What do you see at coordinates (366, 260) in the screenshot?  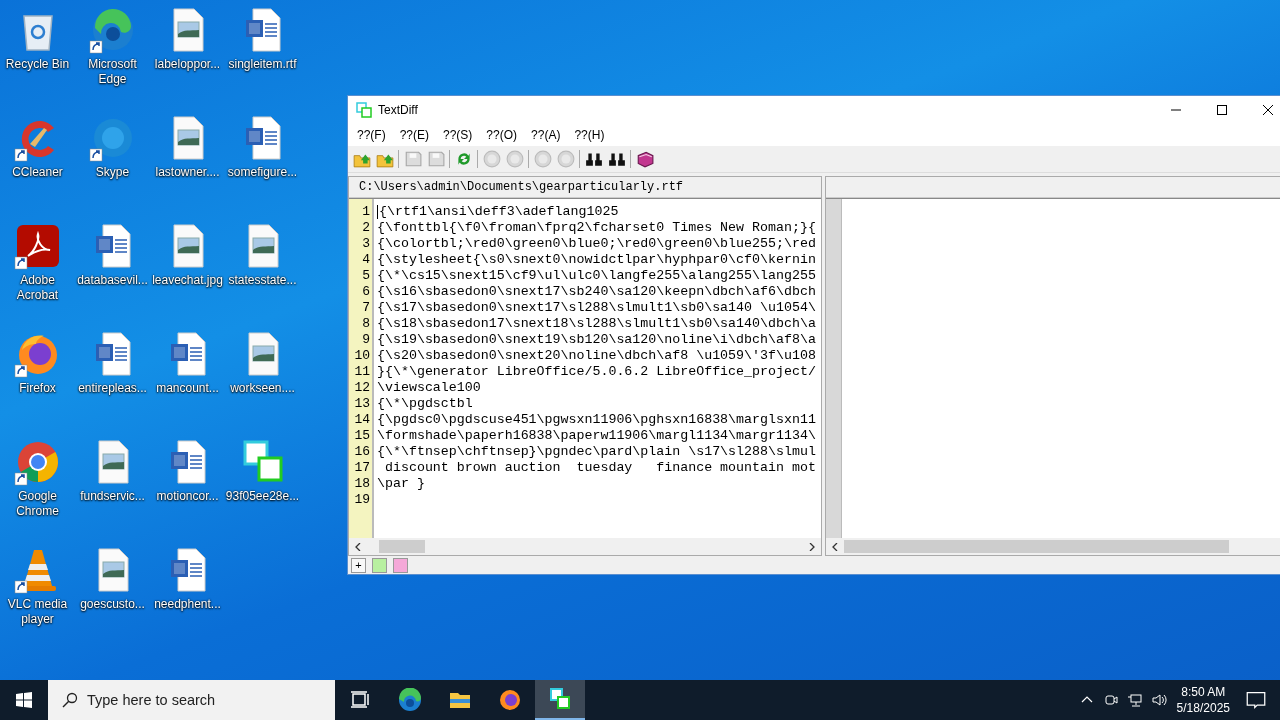 I see `line-number: 4` at bounding box center [366, 260].